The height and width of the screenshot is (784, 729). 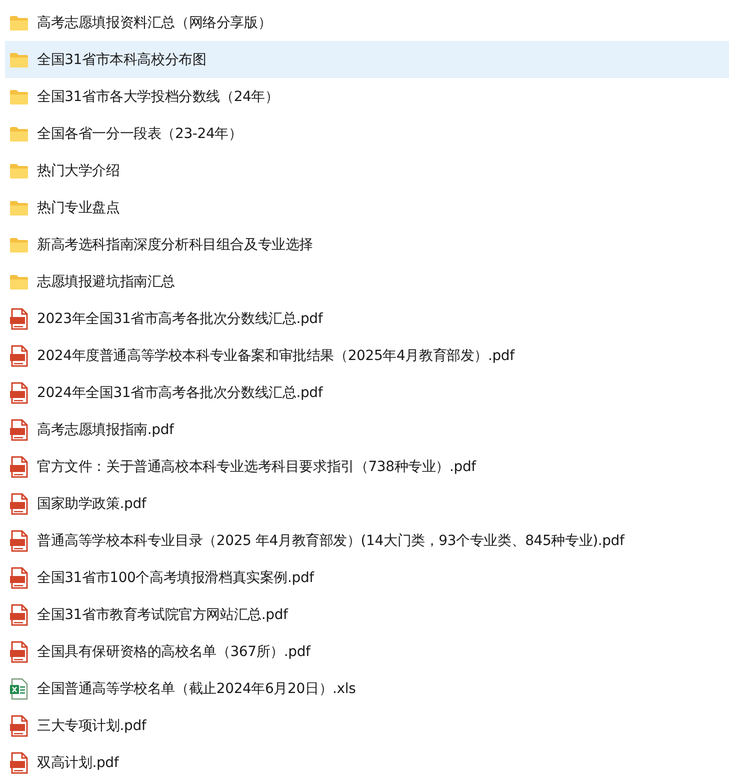 I want to click on file-row: 官方文件：关于普通高校本科专业选考科目要求指引（738种专业）.pdf, so click(x=367, y=466).